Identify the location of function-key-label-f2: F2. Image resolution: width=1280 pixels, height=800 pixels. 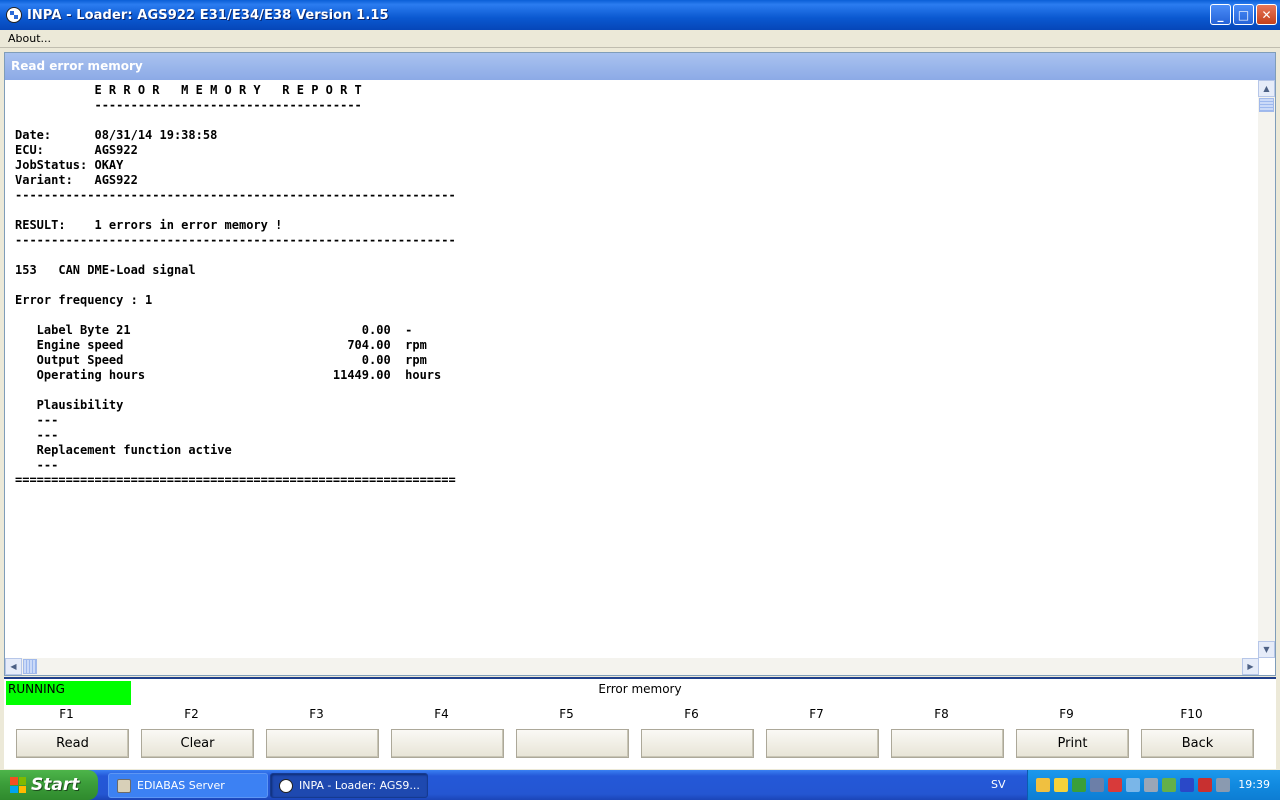
(191, 714).